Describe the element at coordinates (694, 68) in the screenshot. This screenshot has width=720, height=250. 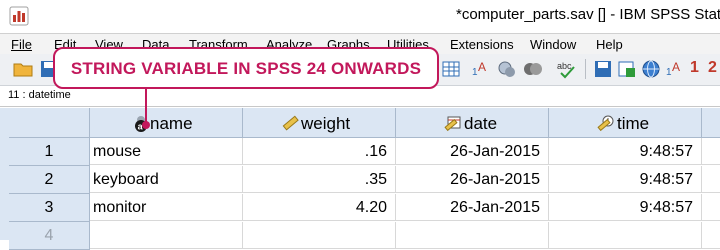
I see `toolbar-number-1: 1` at that location.